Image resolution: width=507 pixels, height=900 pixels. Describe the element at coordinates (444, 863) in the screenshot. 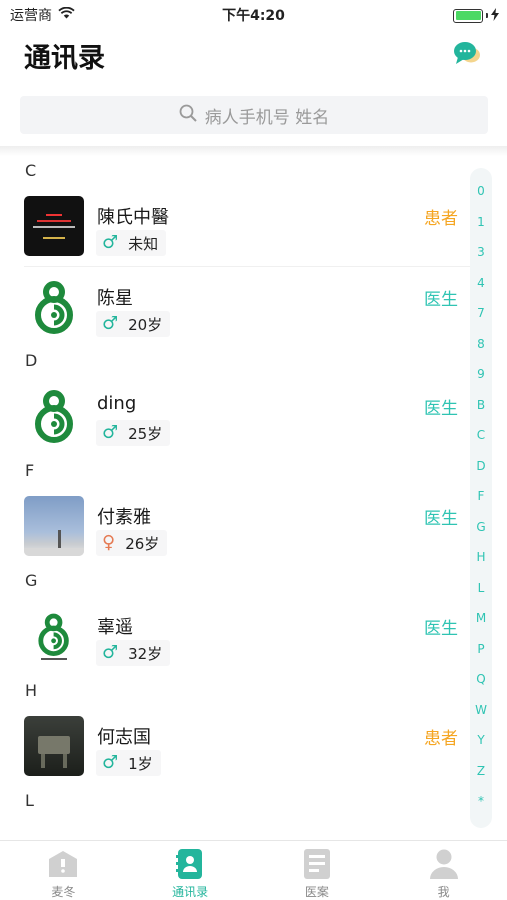

I see `person-icon` at that location.